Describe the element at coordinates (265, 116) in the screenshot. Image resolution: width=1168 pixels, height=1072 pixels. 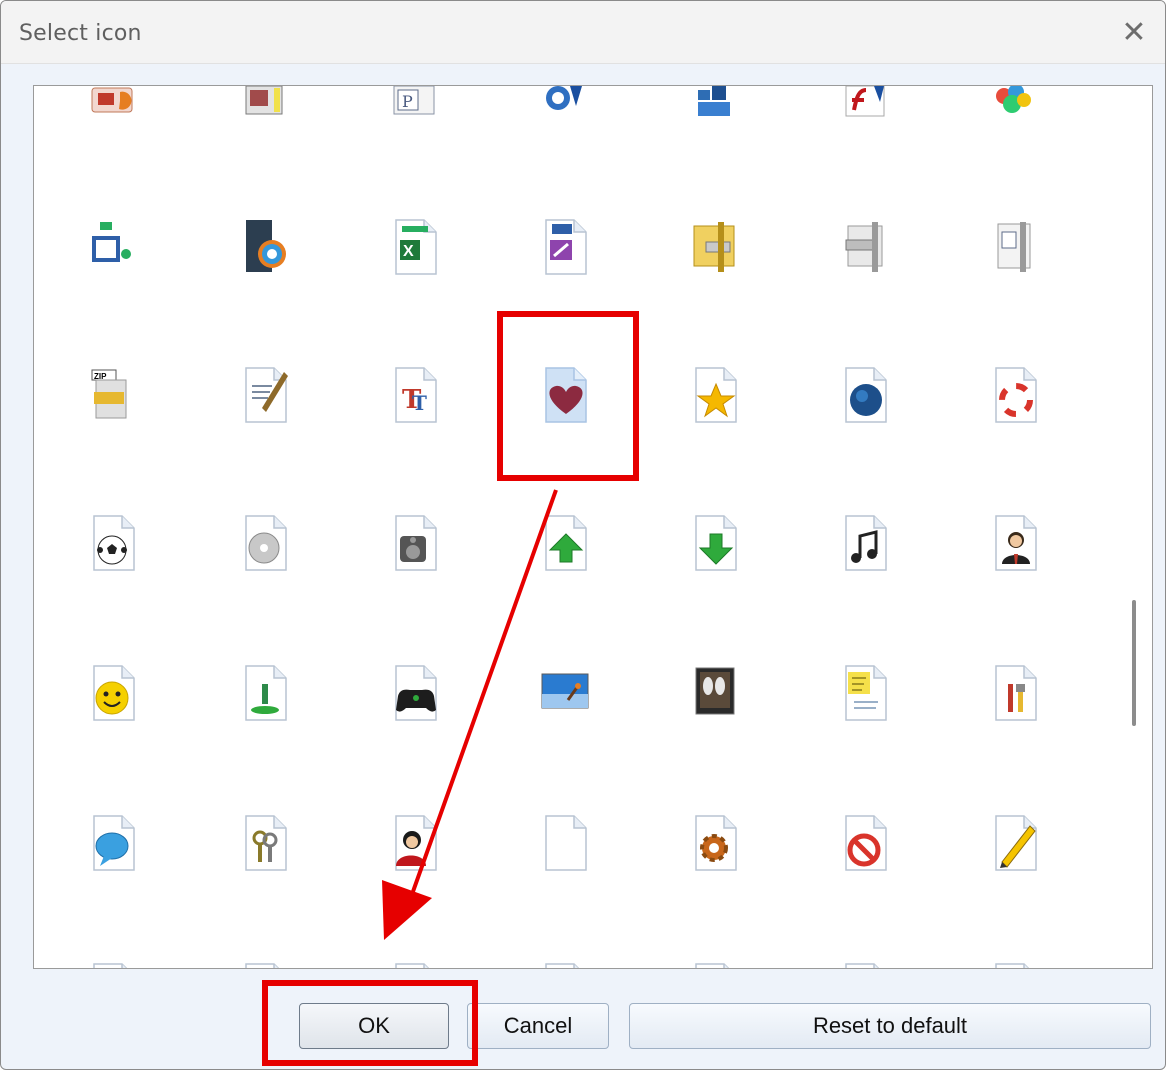
I see `publisher-icon` at that location.